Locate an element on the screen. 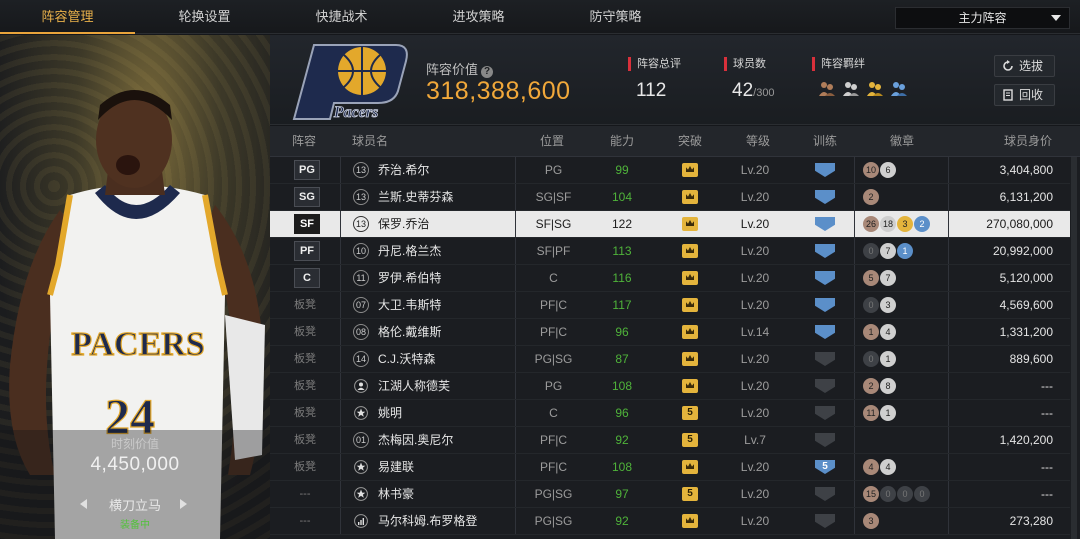  table-row: 板凳 07 大卫.韦斯特 PF|C 117 Lv.20 0 3 4,569,600 is located at coordinates (670, 305).